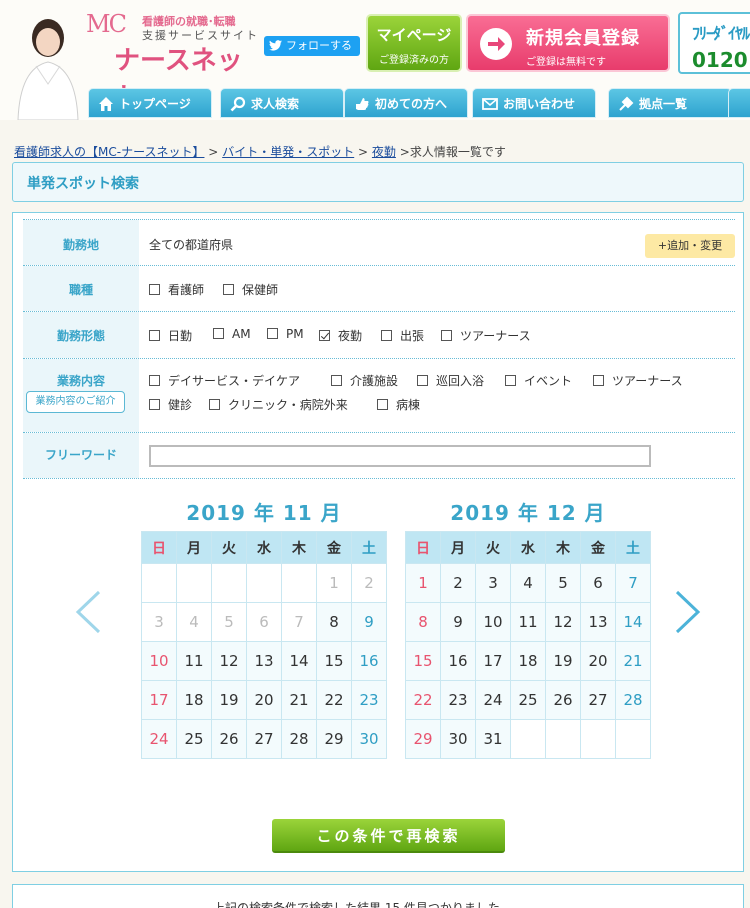 This screenshot has height=908, width=750. What do you see at coordinates (493, 583) in the screenshot?
I see `calendar-day: 3` at bounding box center [493, 583].